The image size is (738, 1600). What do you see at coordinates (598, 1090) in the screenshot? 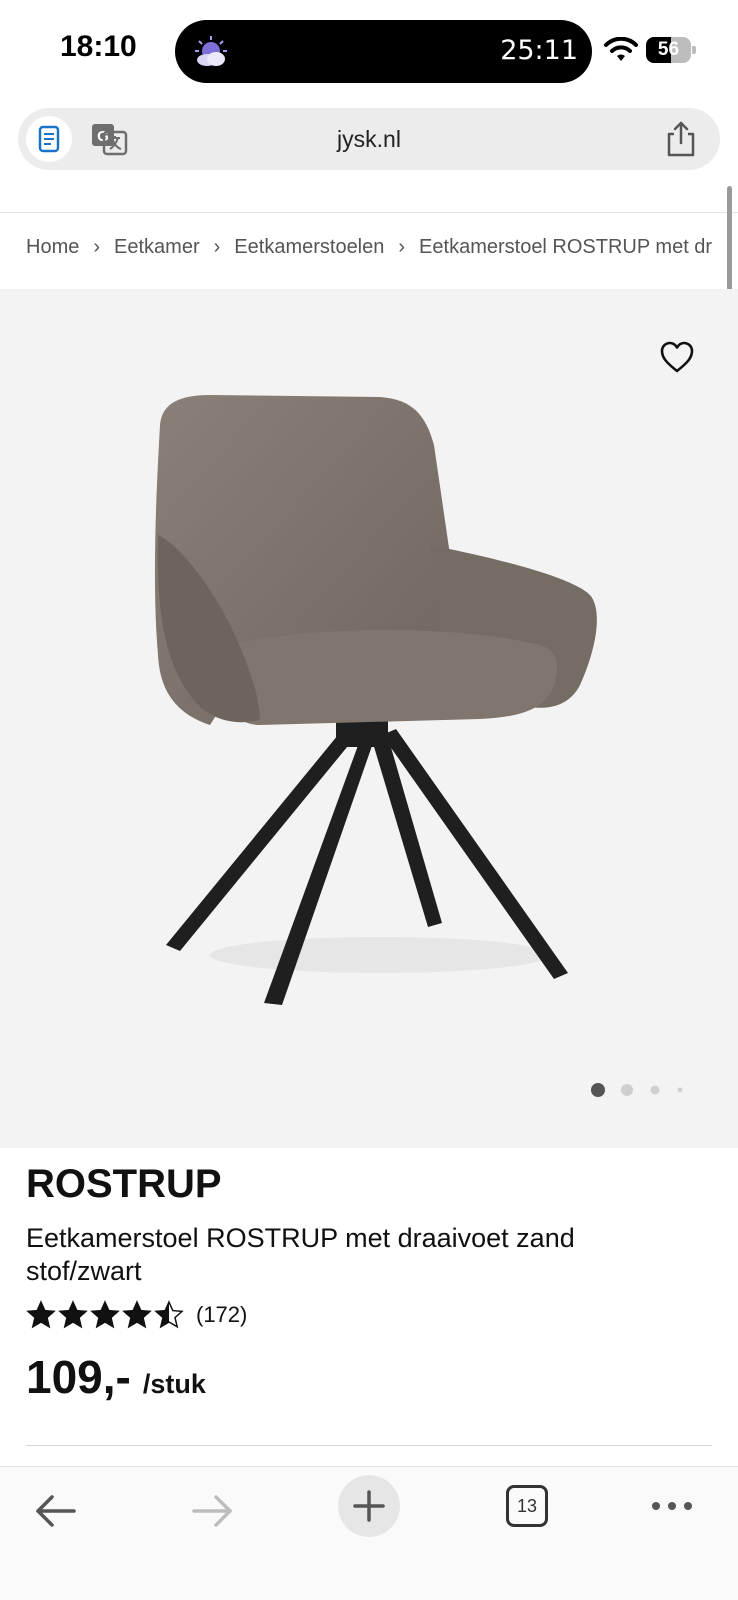
I see `pagination-dot-active` at bounding box center [598, 1090].